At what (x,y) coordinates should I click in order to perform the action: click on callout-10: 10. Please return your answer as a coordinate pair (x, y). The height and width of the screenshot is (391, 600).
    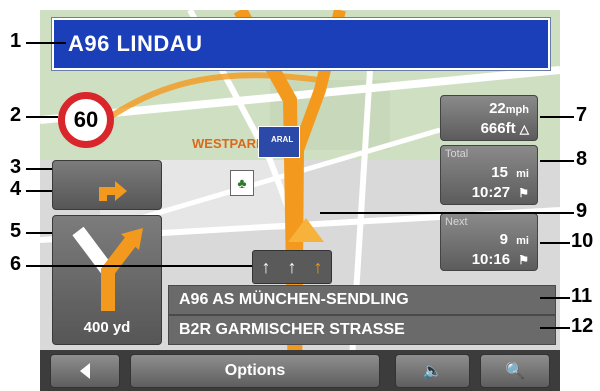
    Looking at the image, I should click on (582, 241).